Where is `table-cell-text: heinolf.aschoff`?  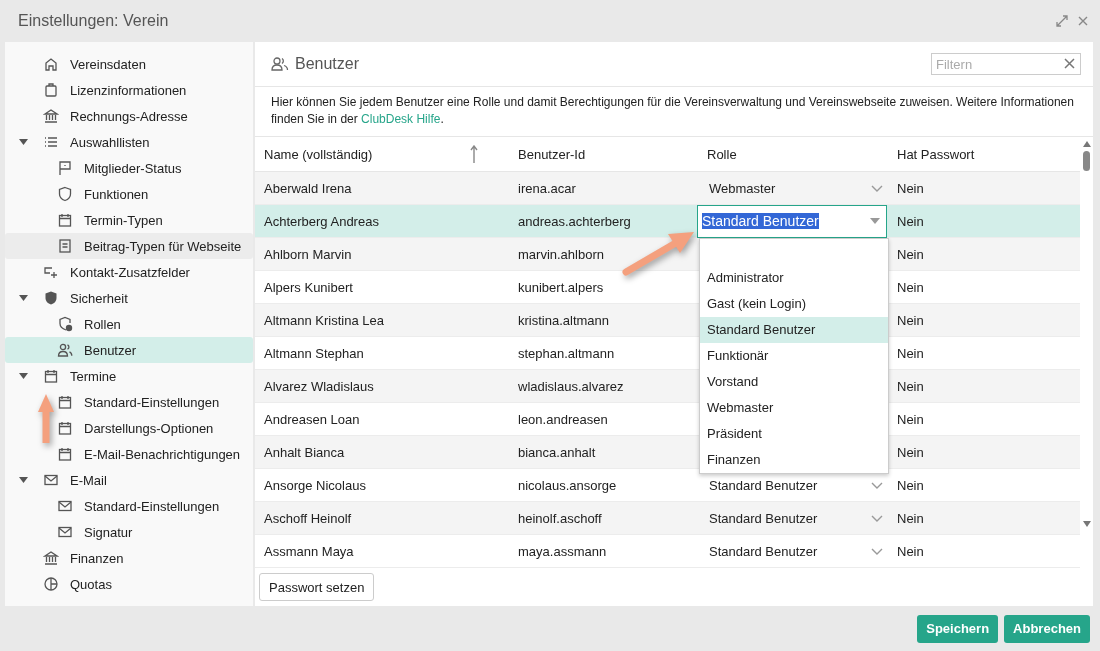
table-cell-text: heinolf.aschoff is located at coordinates (560, 518).